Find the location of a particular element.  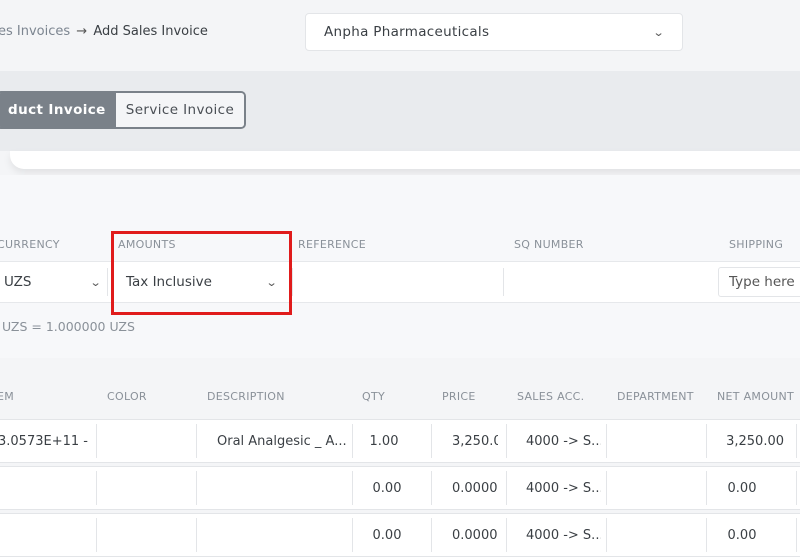

currency-value: UZS is located at coordinates (18, 282).